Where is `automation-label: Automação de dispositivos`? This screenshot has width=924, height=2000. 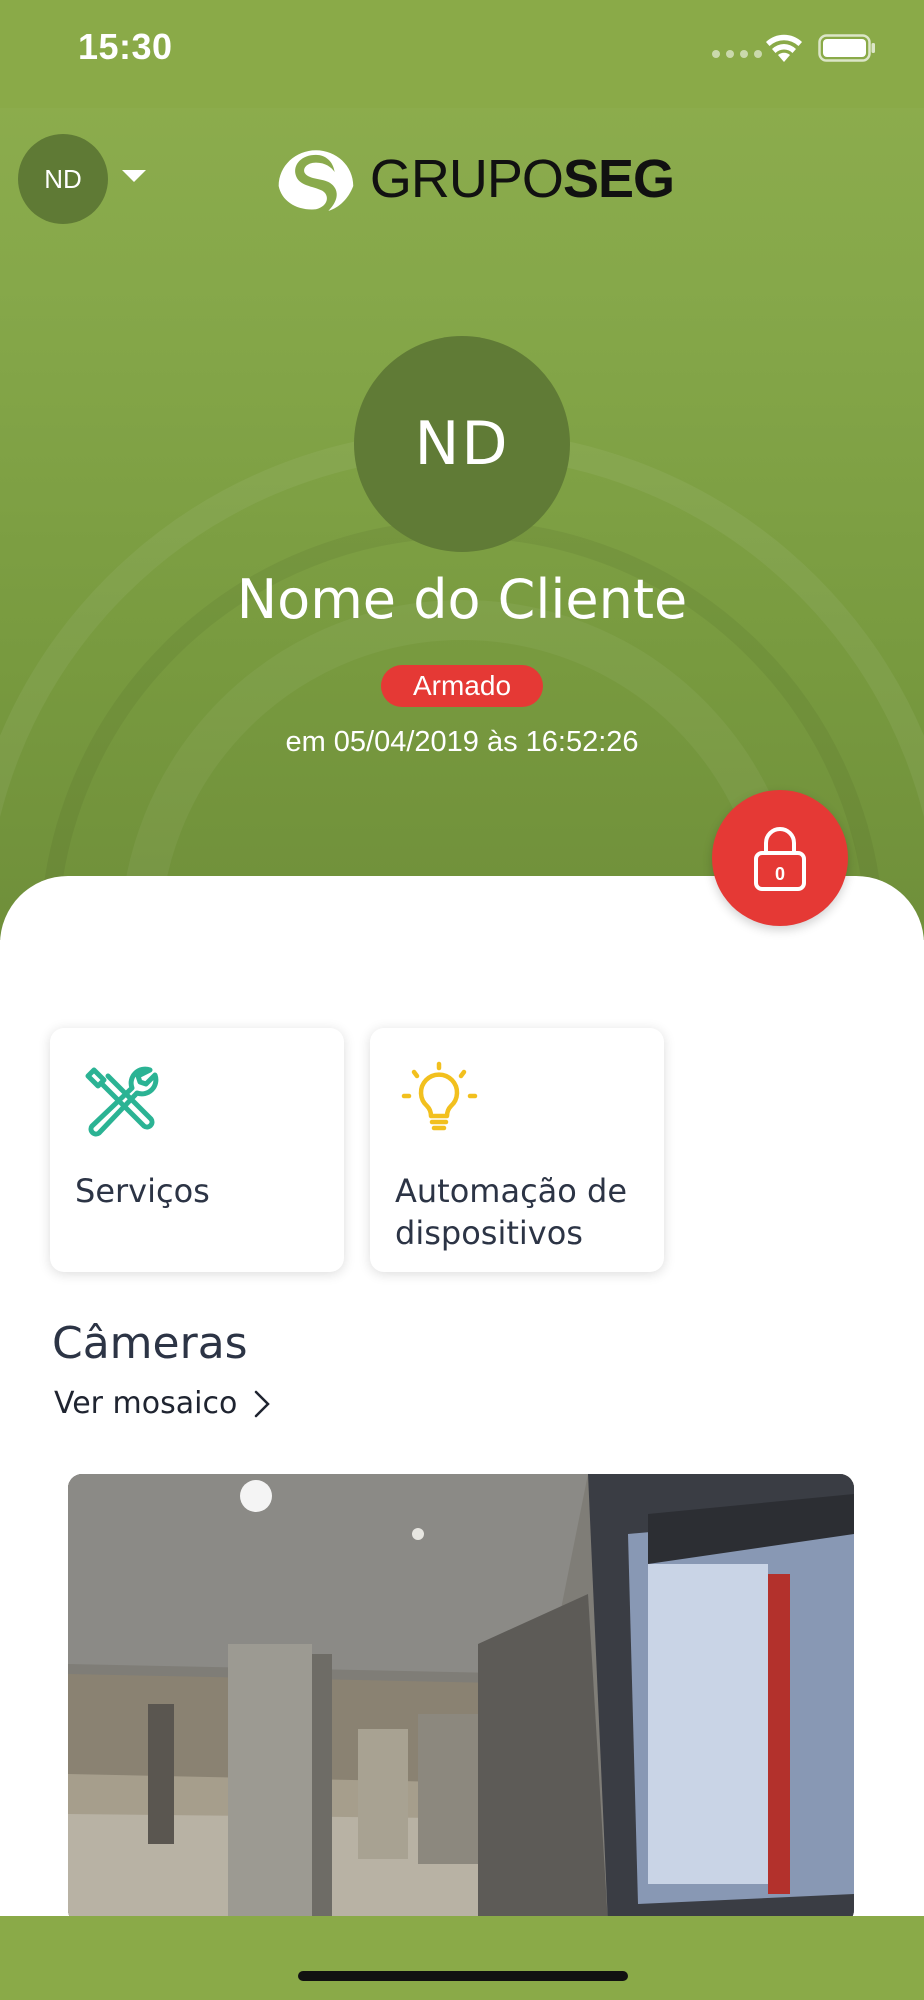
automation-label: Automação de dispositivos is located at coordinates (511, 1212).